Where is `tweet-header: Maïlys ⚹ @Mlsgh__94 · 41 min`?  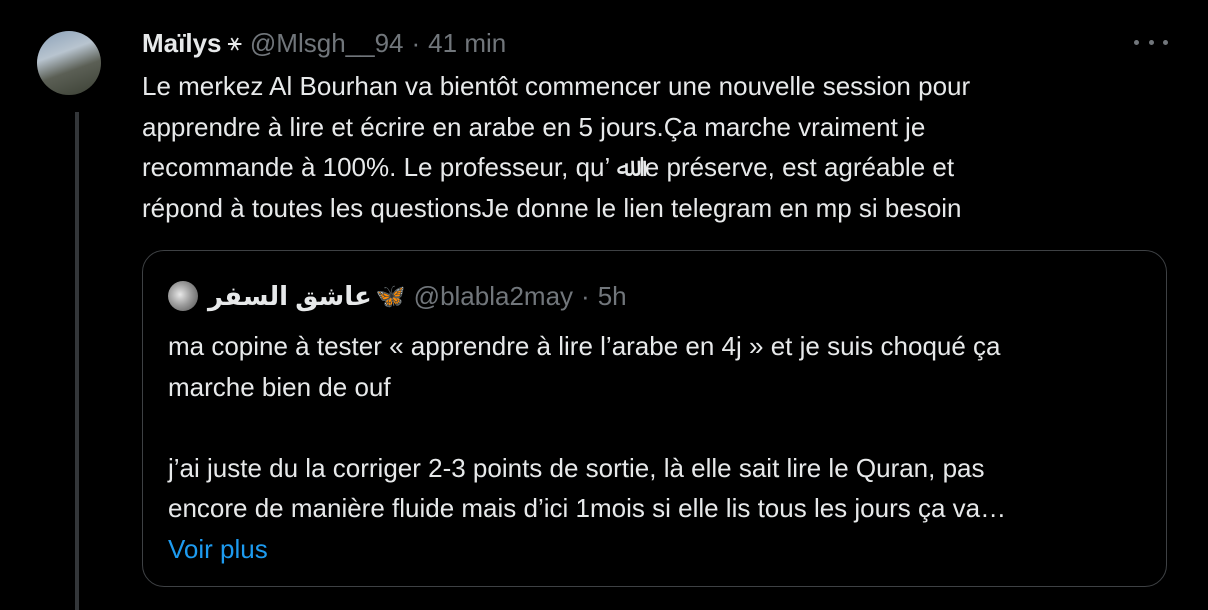
tweet-header: Maïlys ⚹ @Mlsgh__94 · 41 min is located at coordinates (324, 43).